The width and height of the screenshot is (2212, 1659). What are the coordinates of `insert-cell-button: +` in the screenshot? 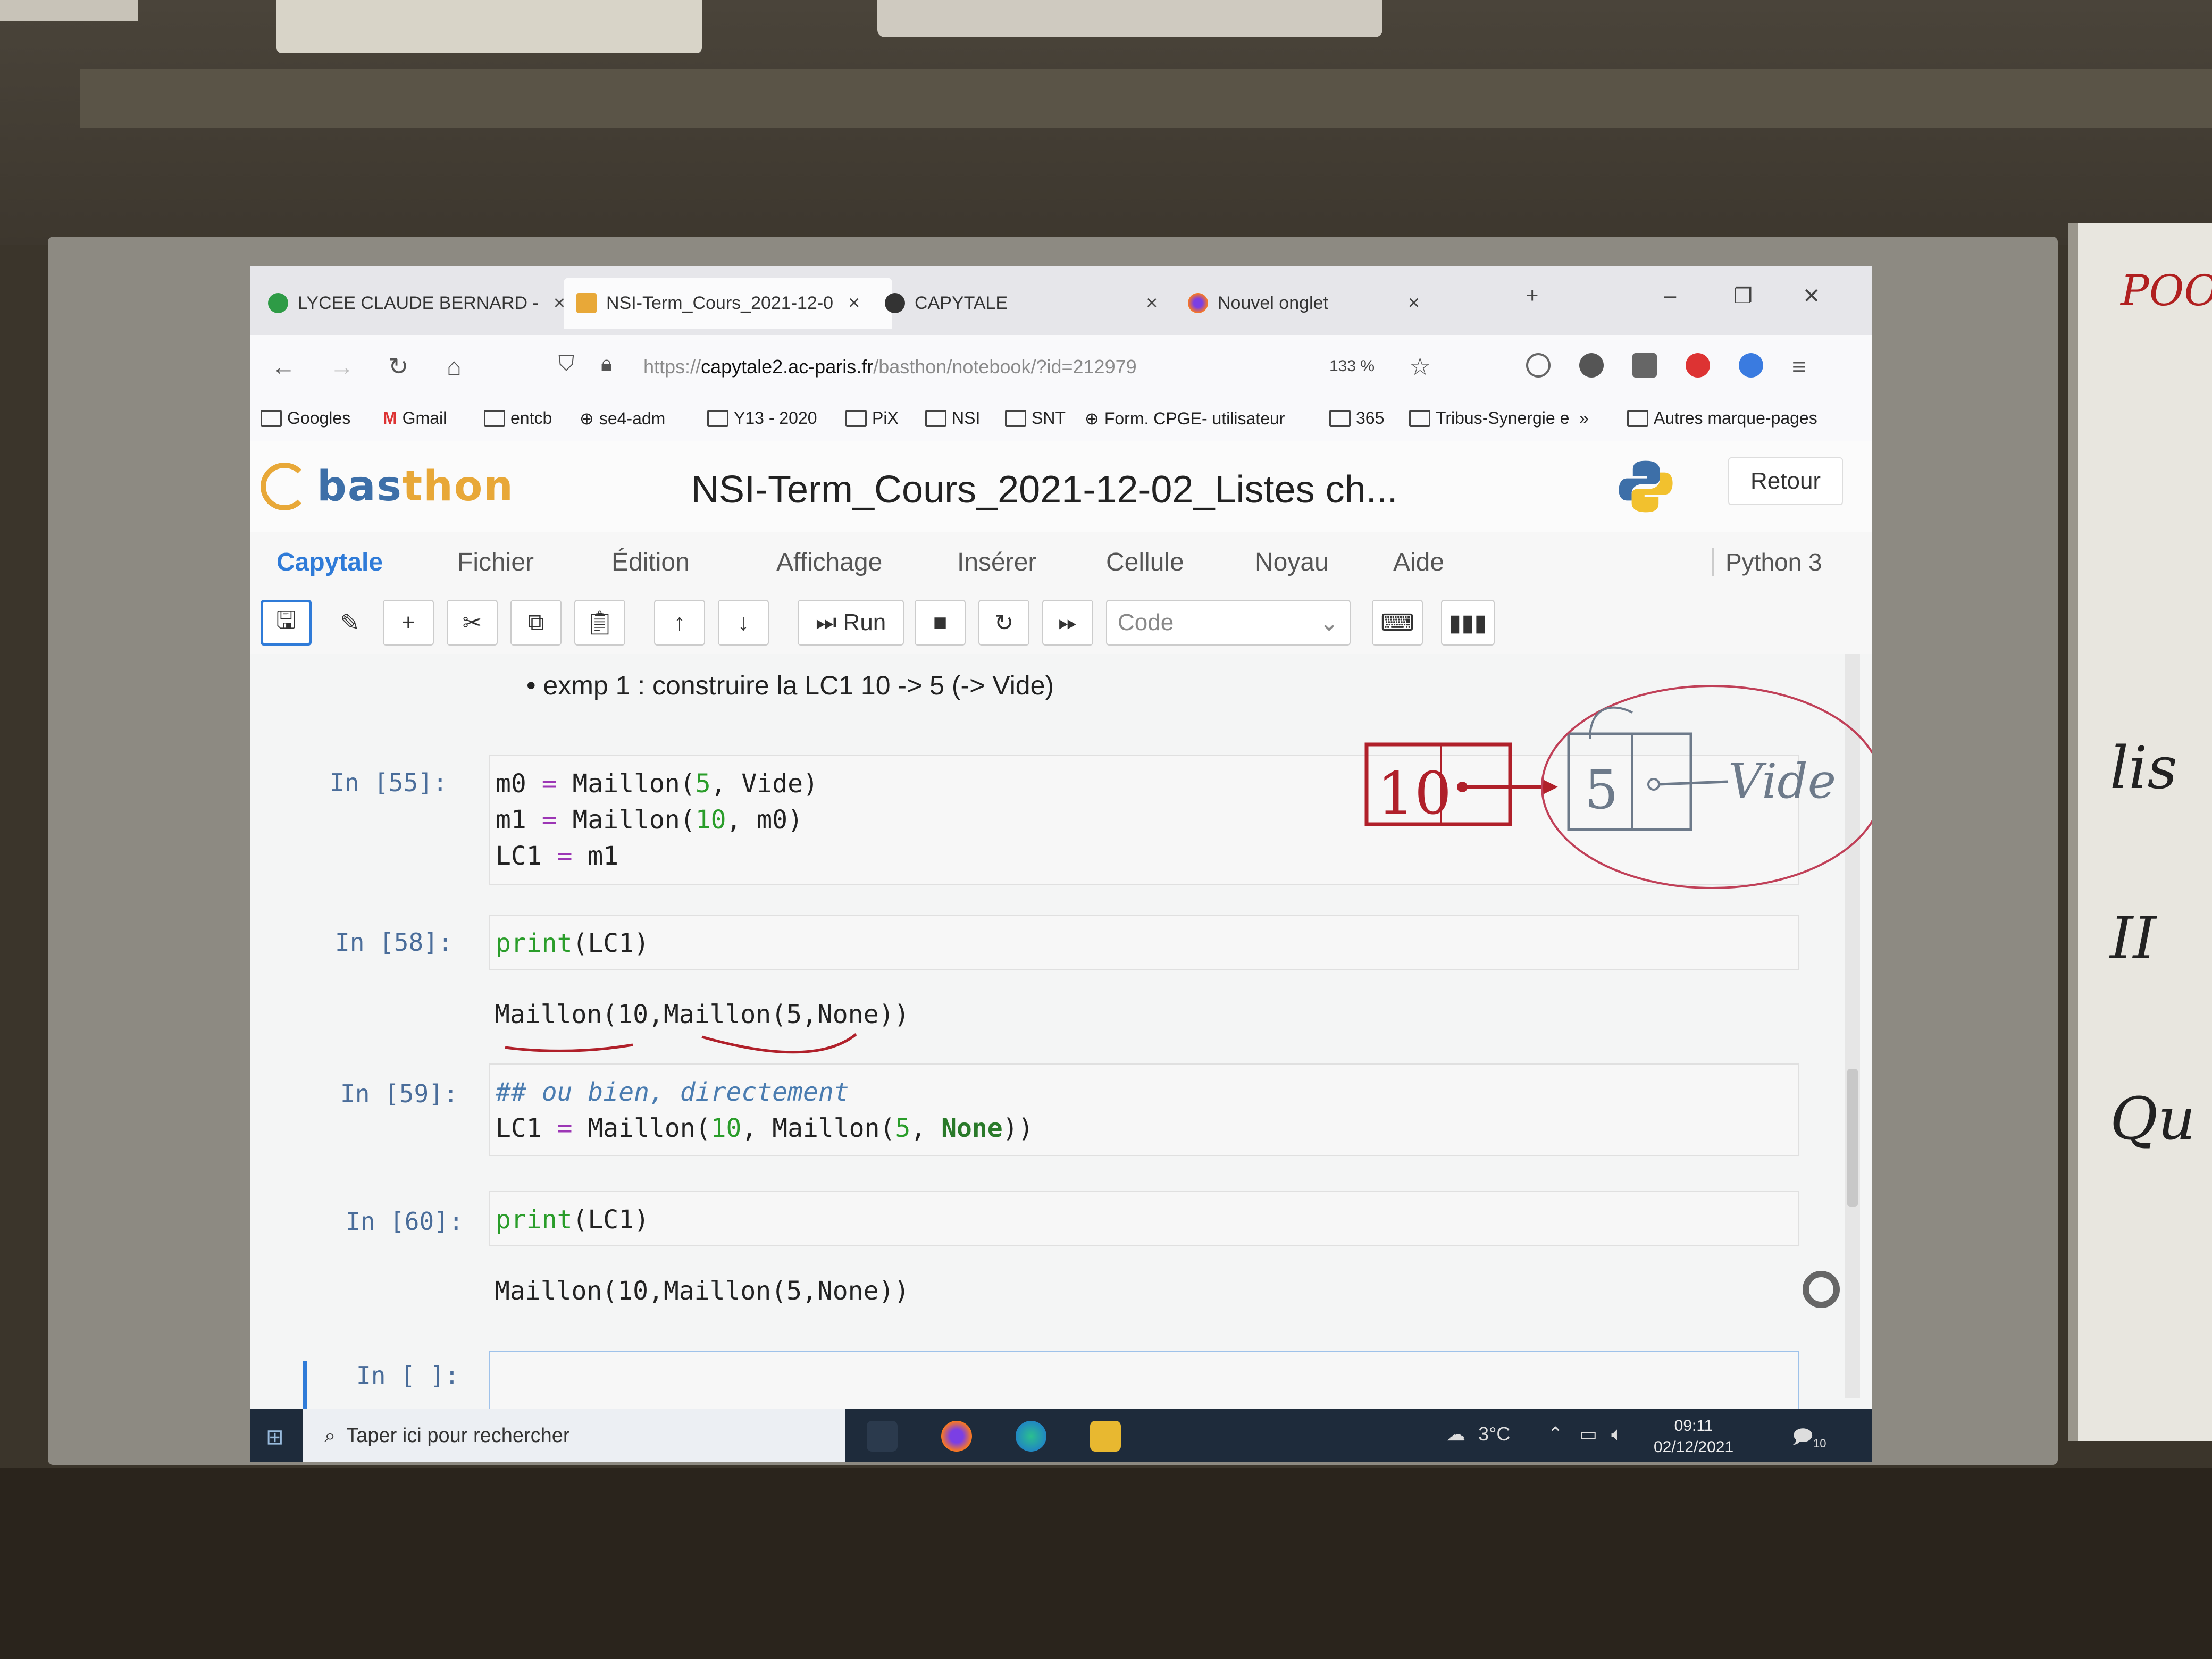 It's located at (408, 623).